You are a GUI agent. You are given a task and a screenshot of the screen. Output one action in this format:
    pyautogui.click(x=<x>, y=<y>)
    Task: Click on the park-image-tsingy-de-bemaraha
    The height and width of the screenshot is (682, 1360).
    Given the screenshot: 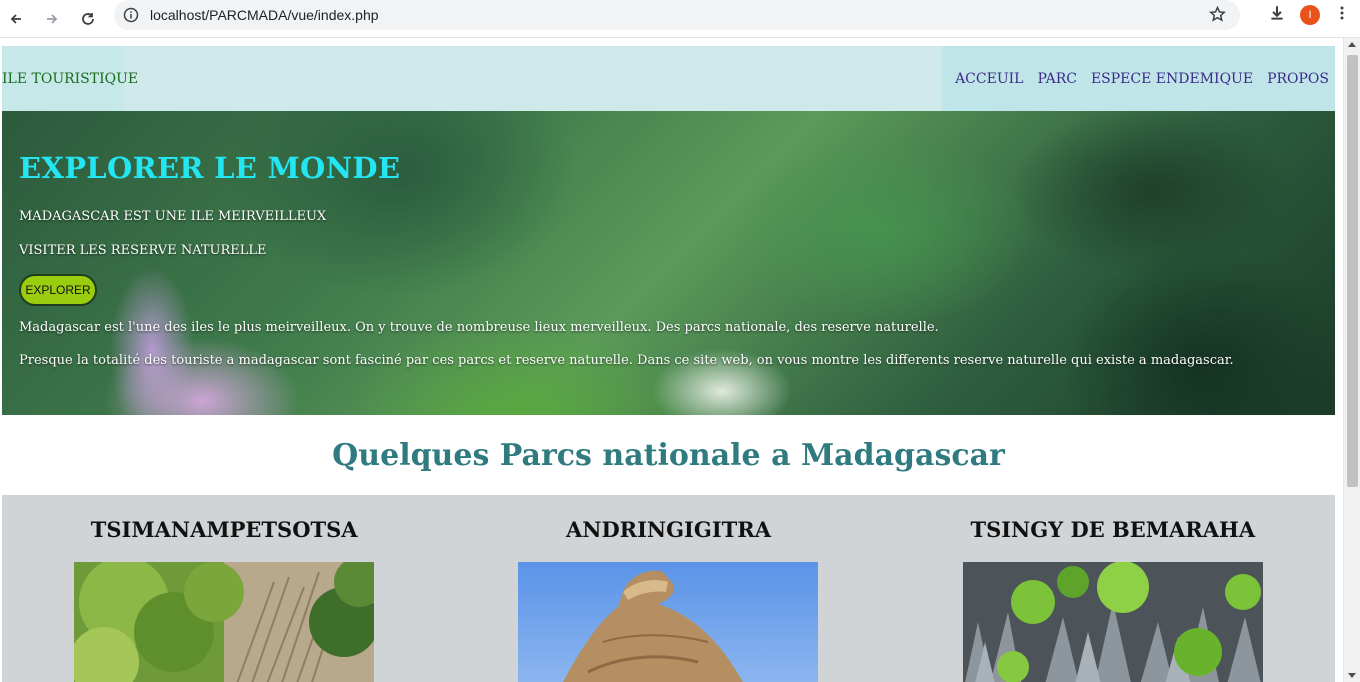 What is the action you would take?
    pyautogui.click(x=1112, y=622)
    